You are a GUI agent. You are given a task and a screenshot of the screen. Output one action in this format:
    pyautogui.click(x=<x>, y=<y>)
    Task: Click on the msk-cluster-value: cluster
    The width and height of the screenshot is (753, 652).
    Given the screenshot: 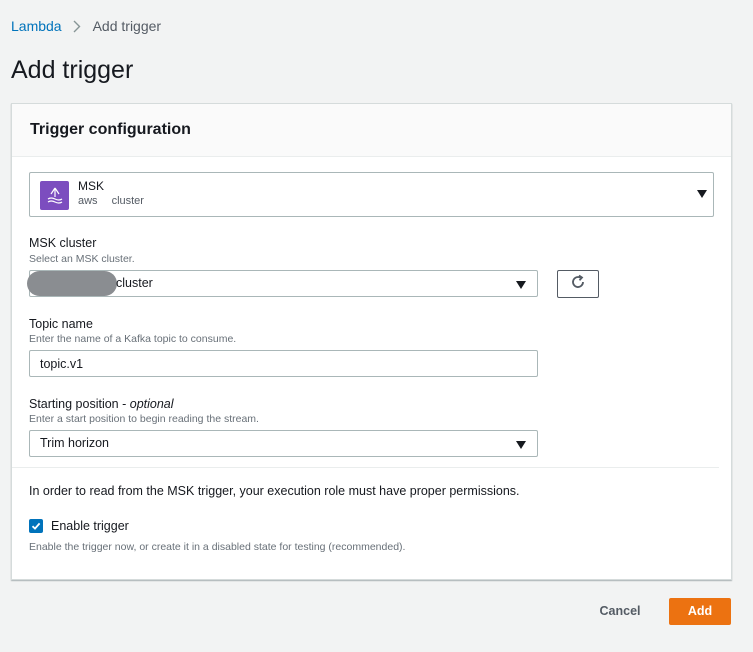 What is the action you would take?
    pyautogui.click(x=134, y=283)
    